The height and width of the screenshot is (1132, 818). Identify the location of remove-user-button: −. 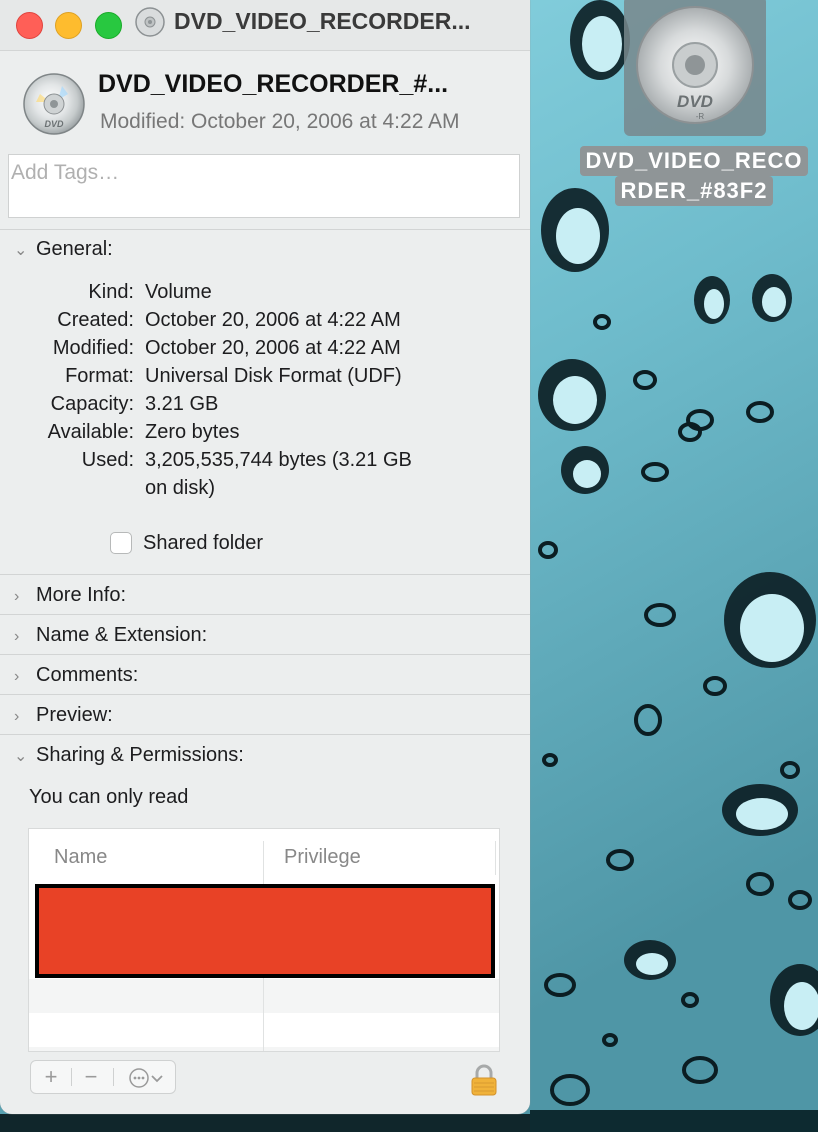
(91, 1077).